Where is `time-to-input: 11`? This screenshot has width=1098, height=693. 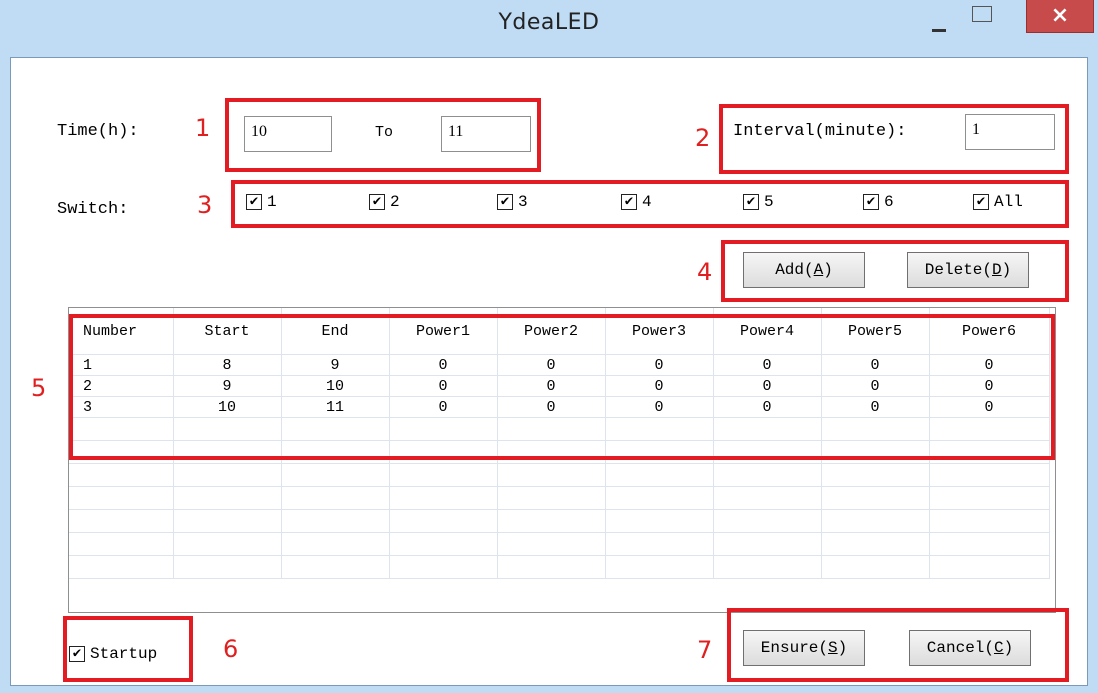 time-to-input: 11 is located at coordinates (486, 134).